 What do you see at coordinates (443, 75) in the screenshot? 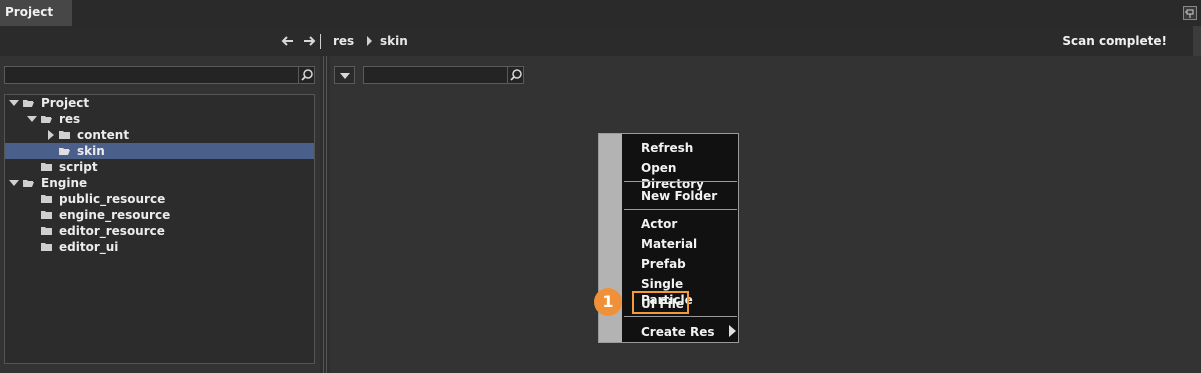
I see `asset-search-input` at bounding box center [443, 75].